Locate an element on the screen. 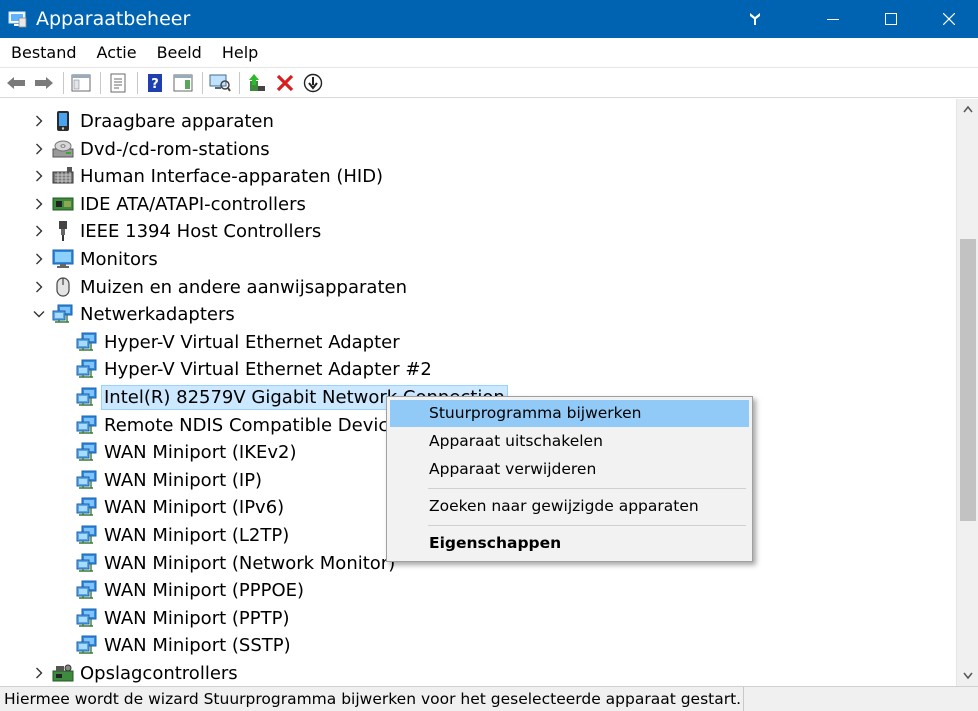 The height and width of the screenshot is (711, 978). arrow-right-icon is located at coordinates (44, 82).